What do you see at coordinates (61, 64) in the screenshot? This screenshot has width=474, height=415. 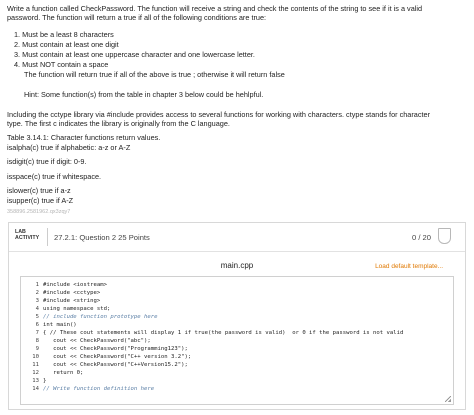 I see `condition-4: 4. Must NOT contain a space` at bounding box center [61, 64].